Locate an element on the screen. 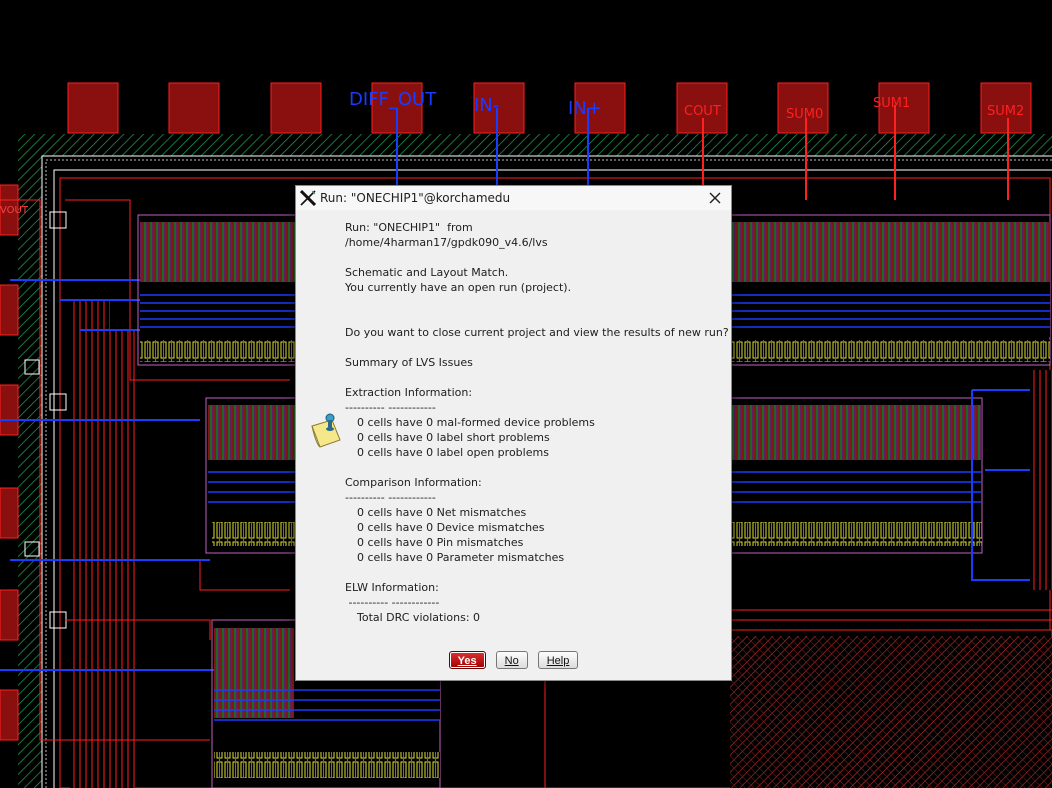 This screenshot has height=788, width=1052. match-status: Schematic and Layout Match. is located at coordinates (427, 272).